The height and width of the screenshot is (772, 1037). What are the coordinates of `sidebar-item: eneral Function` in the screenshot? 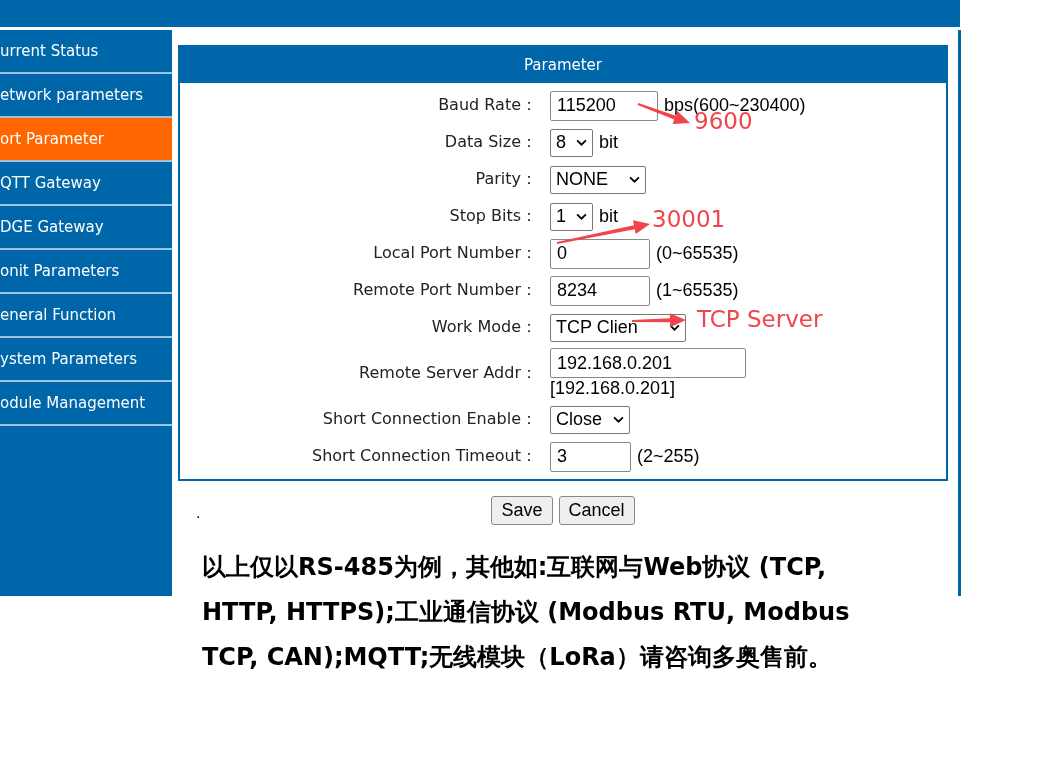 It's located at (86, 316).